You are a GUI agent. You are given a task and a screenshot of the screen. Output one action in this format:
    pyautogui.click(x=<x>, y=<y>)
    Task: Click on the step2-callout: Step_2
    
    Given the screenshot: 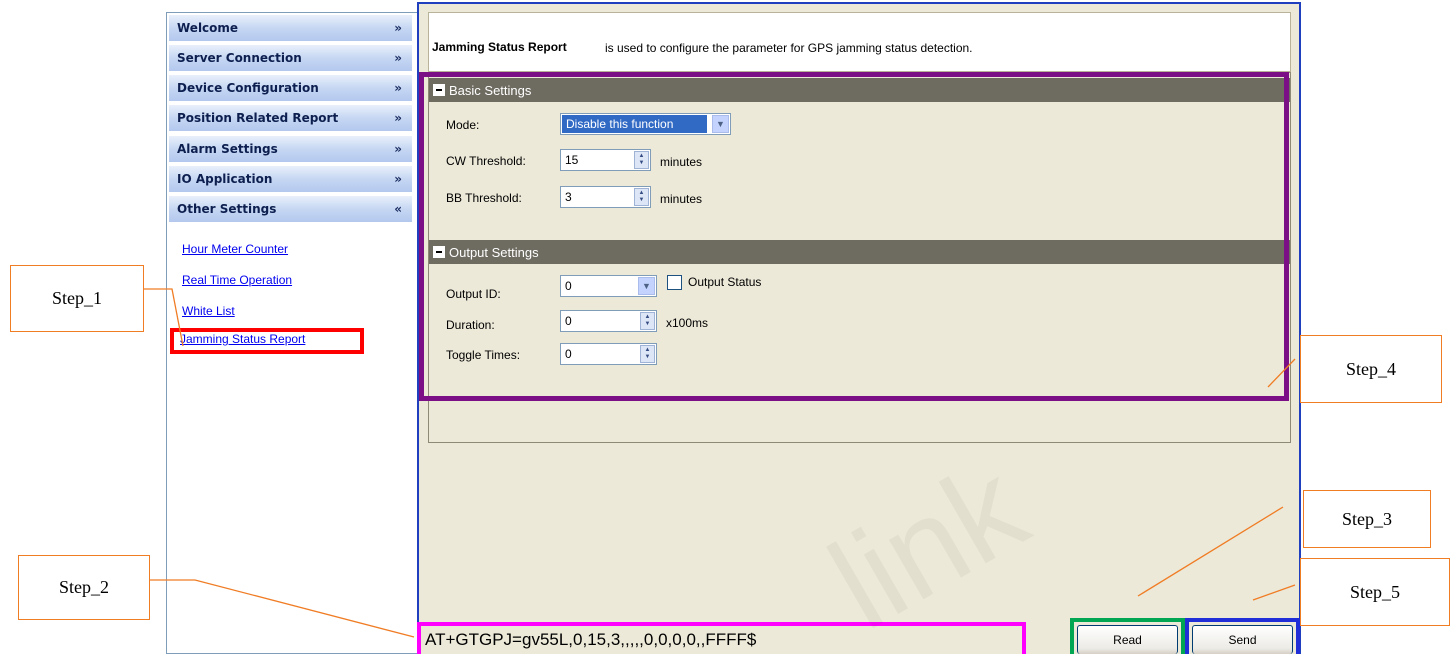 What is the action you would take?
    pyautogui.click(x=84, y=587)
    